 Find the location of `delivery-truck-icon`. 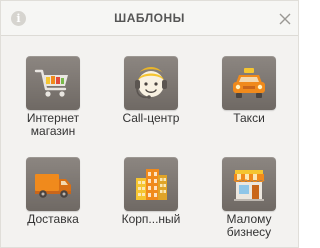

delivery-truck-icon is located at coordinates (53, 186).